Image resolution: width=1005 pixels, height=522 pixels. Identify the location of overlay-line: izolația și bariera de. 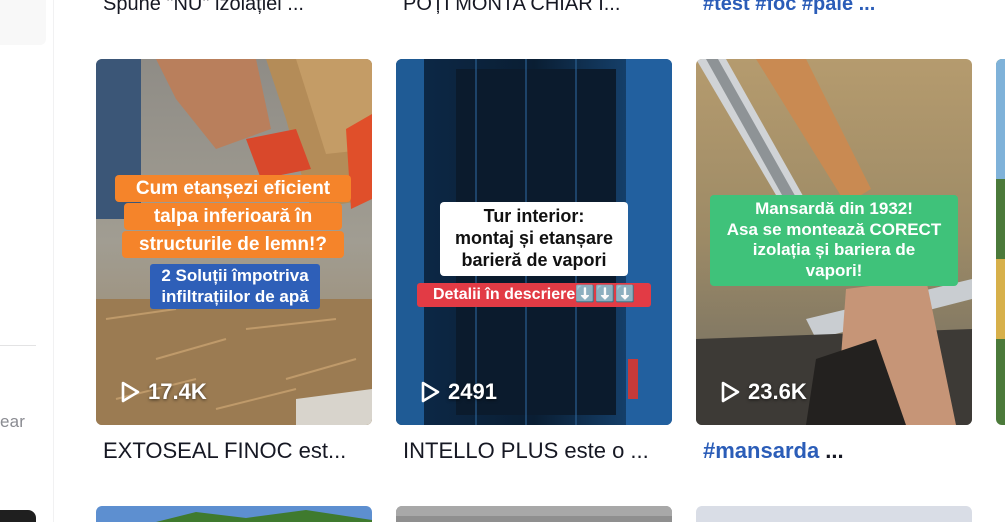
(834, 250).